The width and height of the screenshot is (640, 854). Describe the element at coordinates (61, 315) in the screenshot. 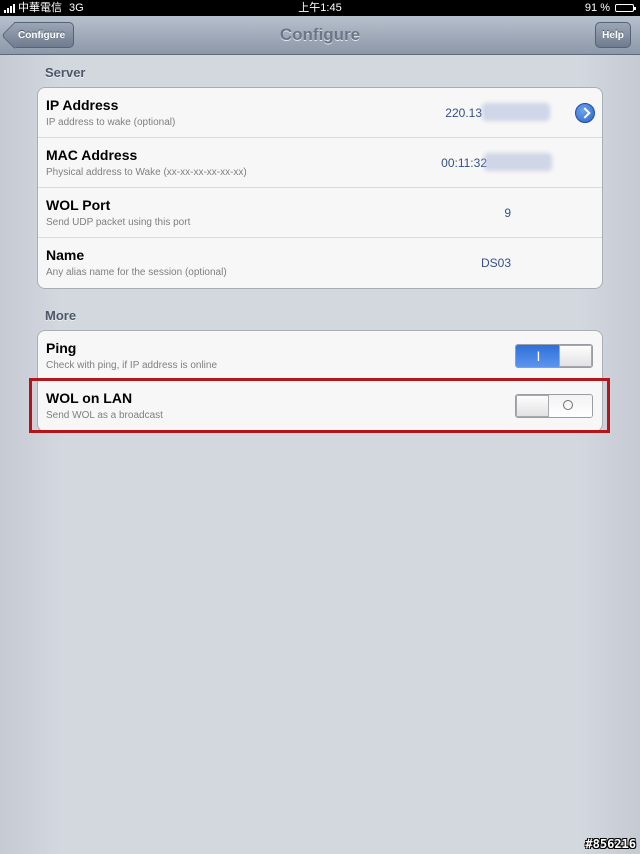

I see `section-header-more: More` at that location.